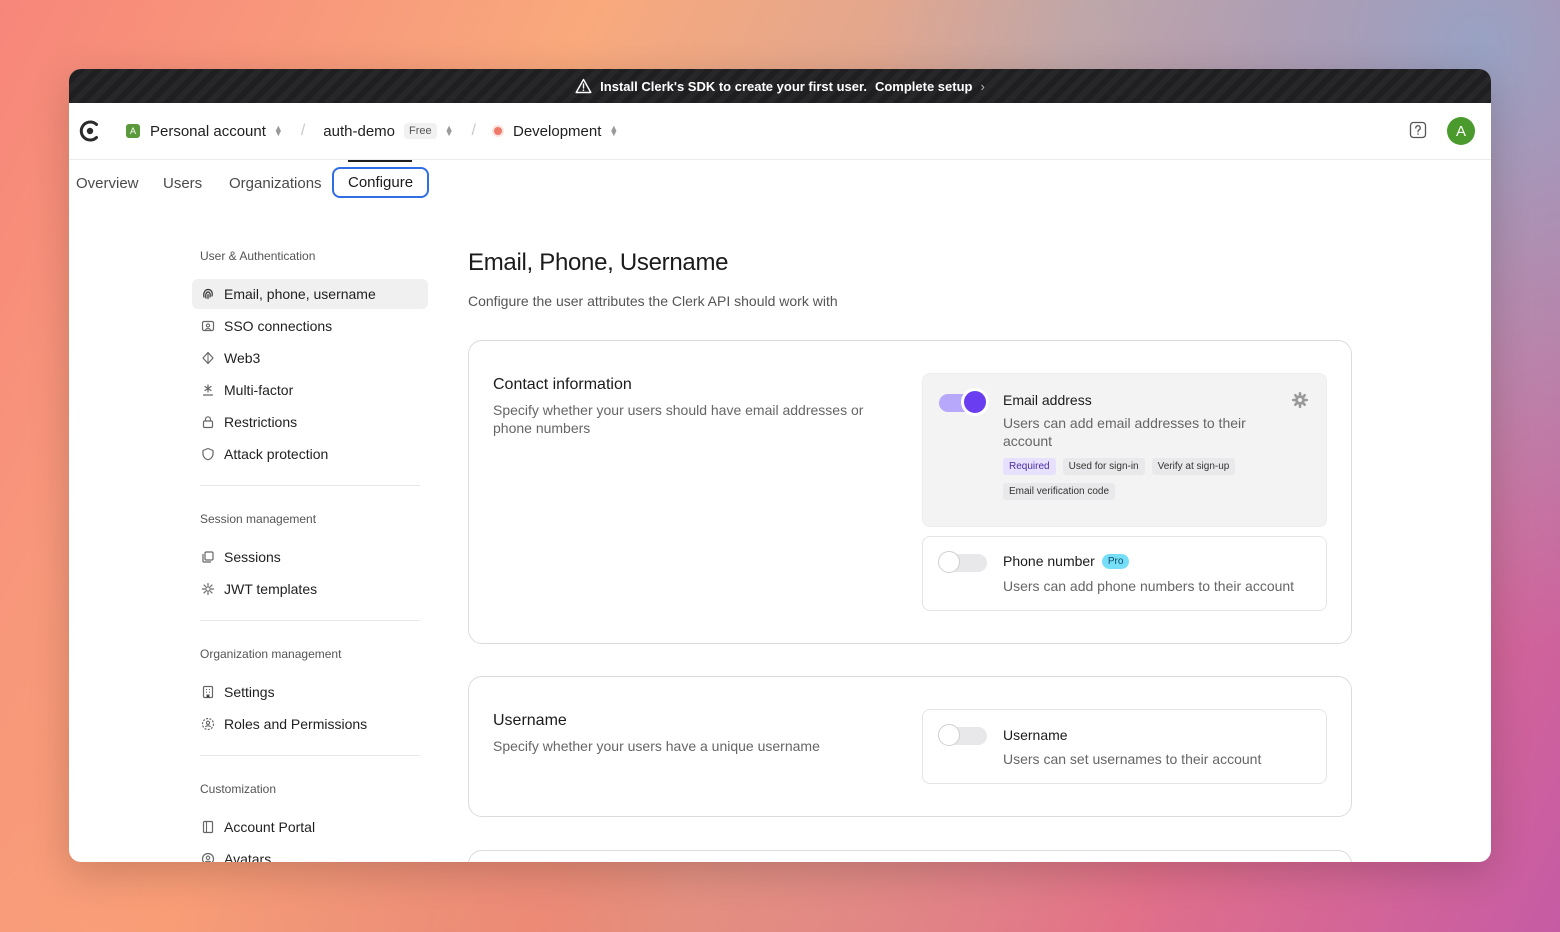 Image resolution: width=1560 pixels, height=932 pixels. What do you see at coordinates (208, 856) in the screenshot?
I see `avatar-icon` at bounding box center [208, 856].